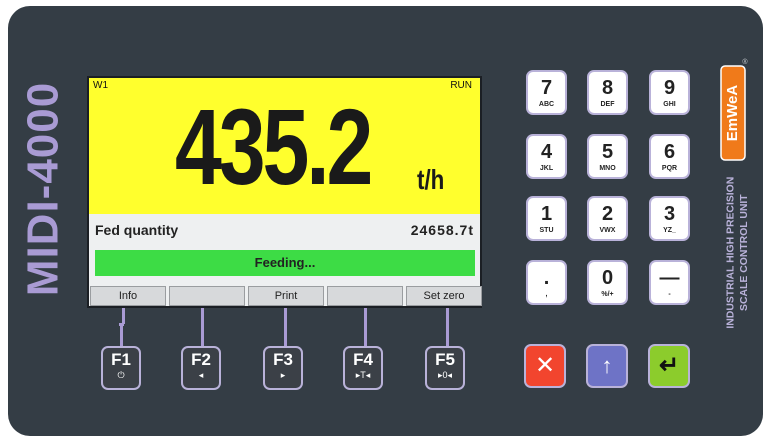  I want to click on key-minus: — -, so click(669, 282).